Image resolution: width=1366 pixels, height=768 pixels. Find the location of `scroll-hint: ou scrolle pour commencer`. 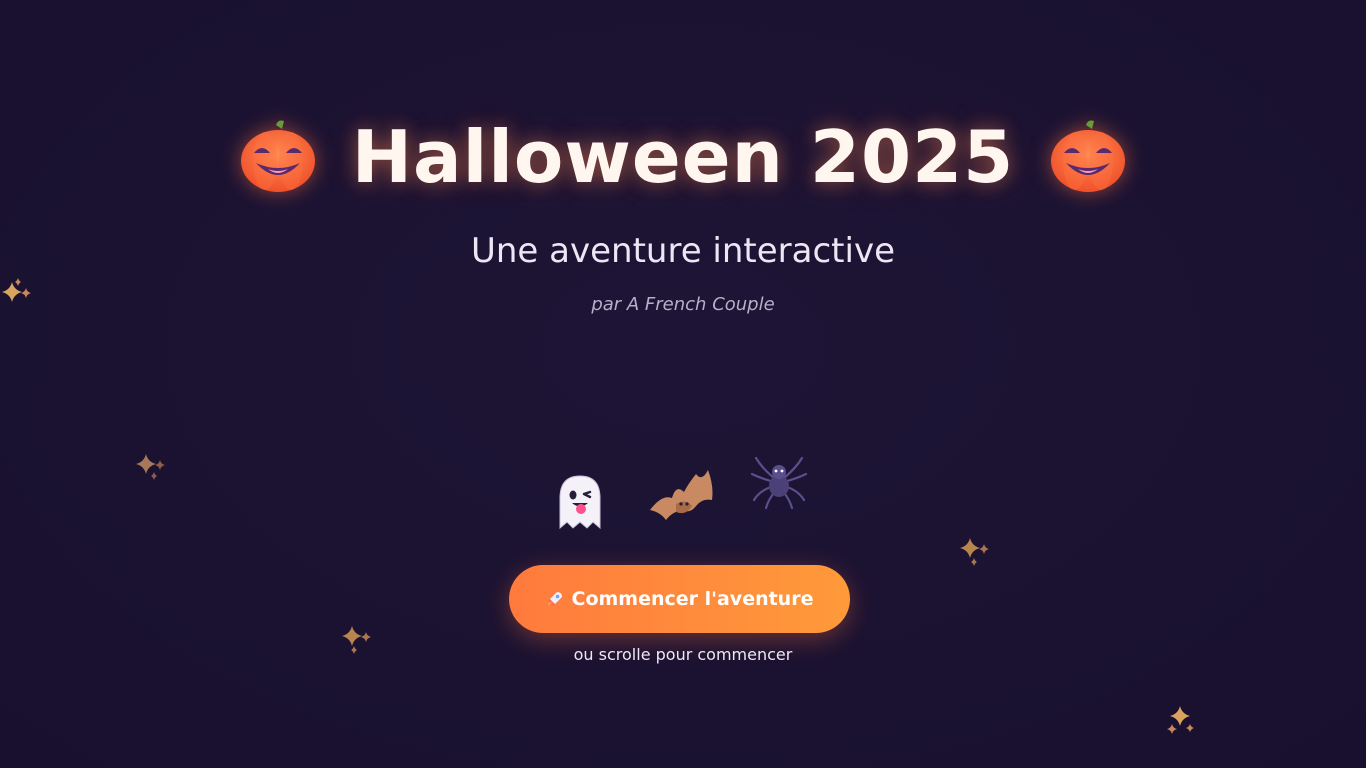

scroll-hint: ou scrolle pour commencer is located at coordinates (683, 654).